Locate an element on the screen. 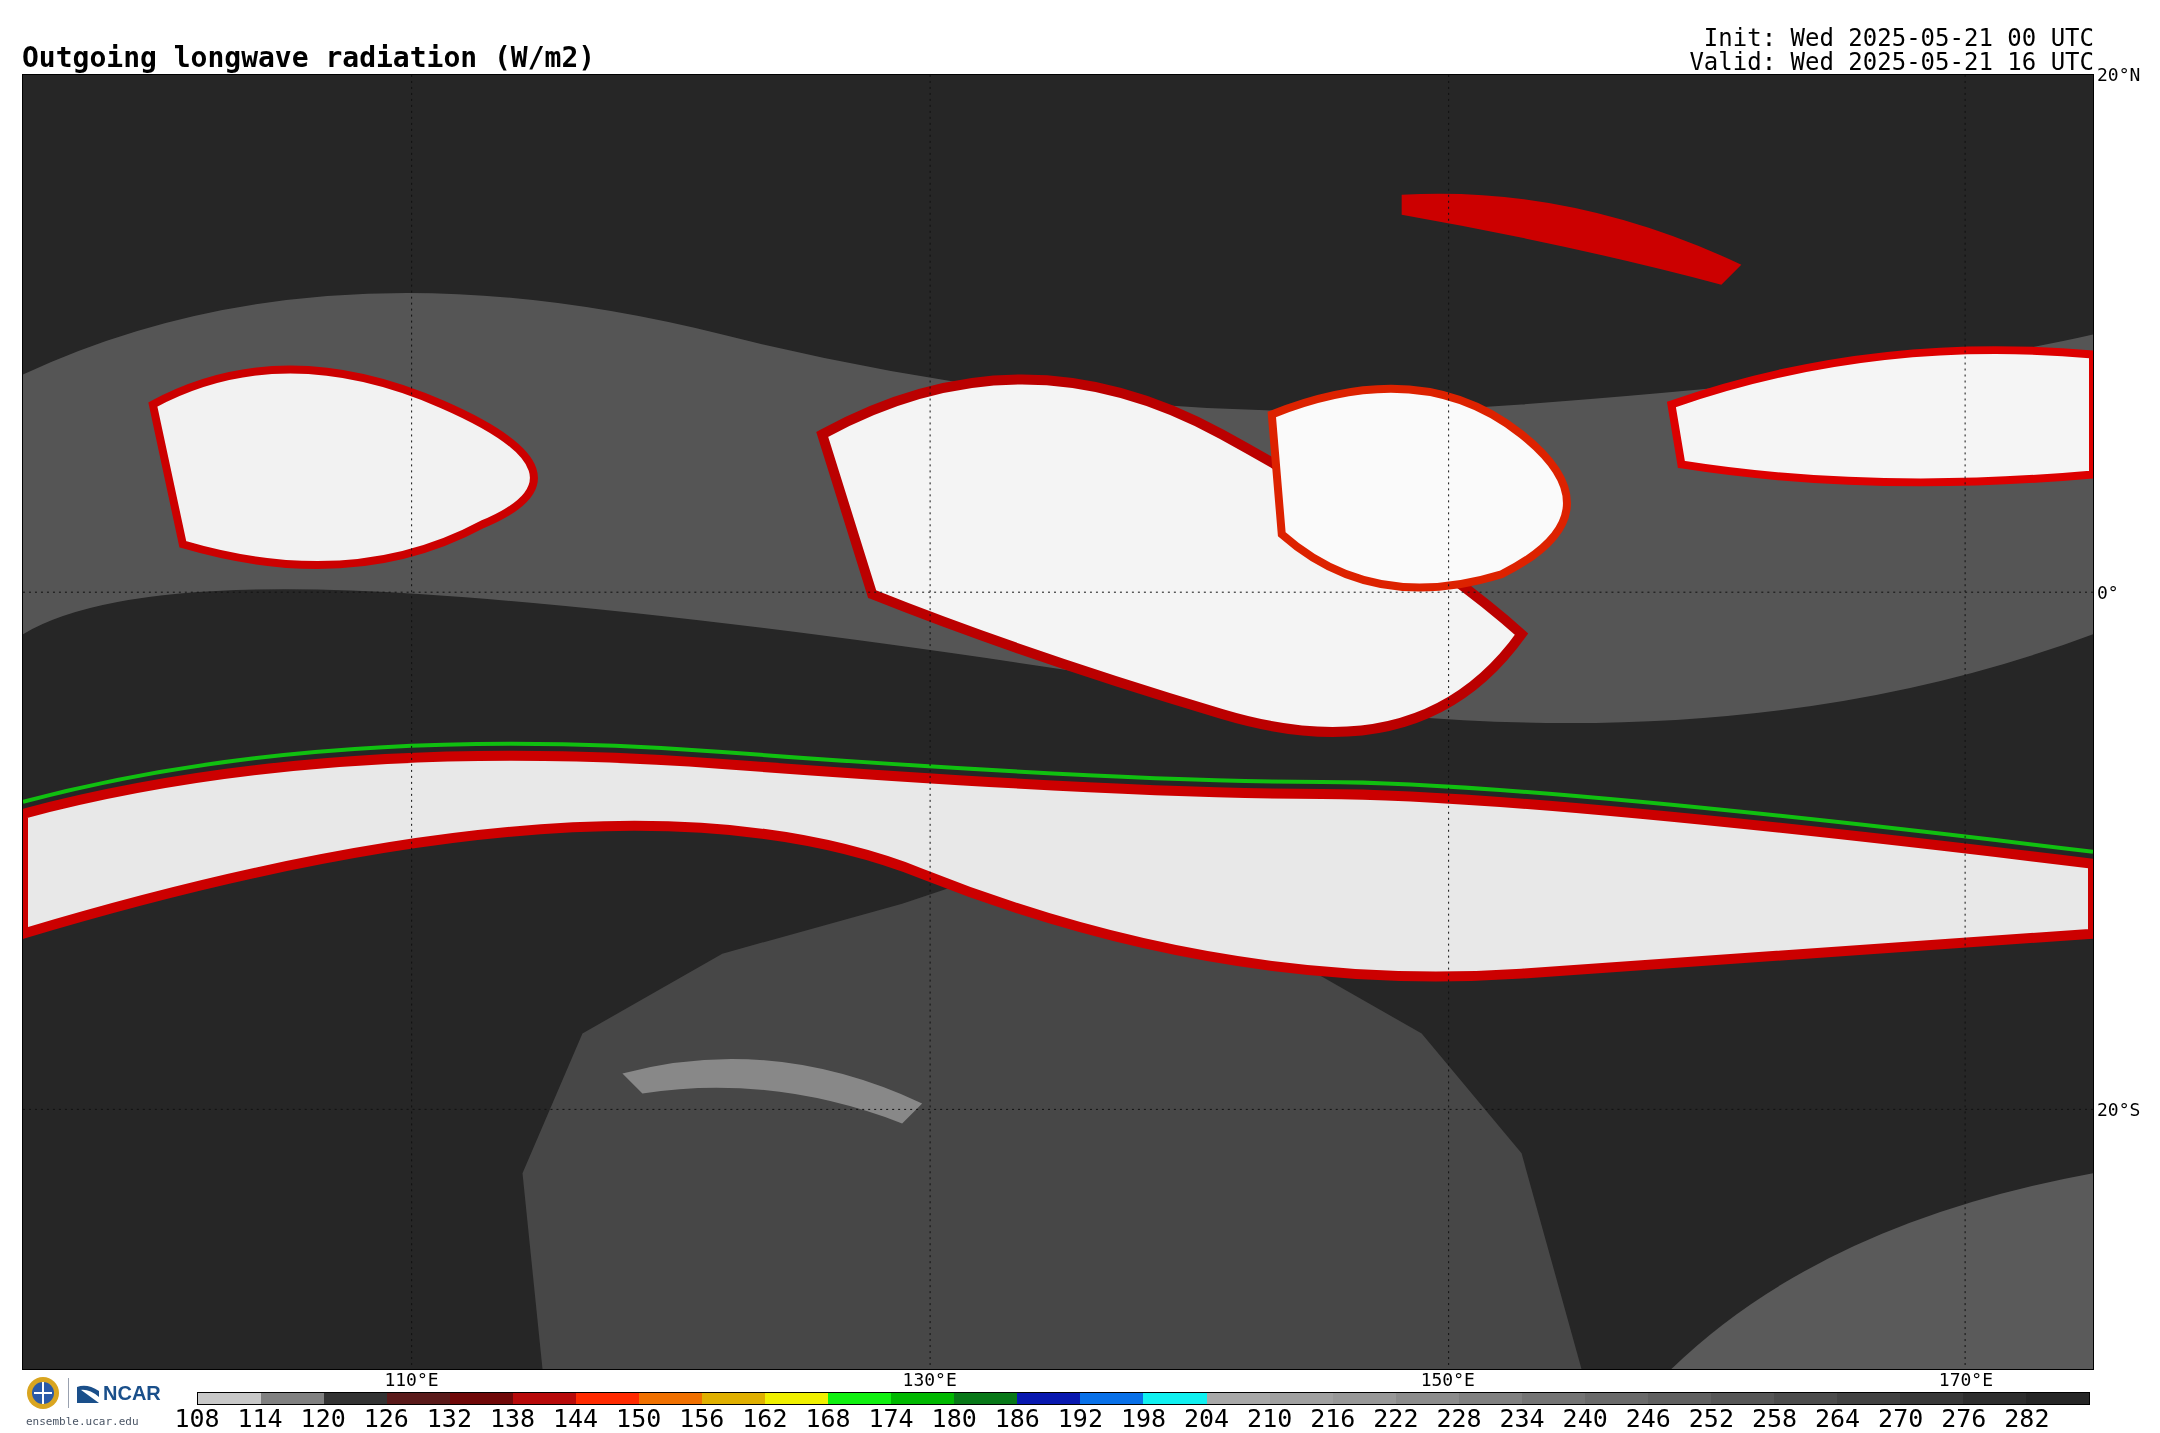 The image size is (2160, 1433). colorbar-tick-label: 168 is located at coordinates (828, 1418).